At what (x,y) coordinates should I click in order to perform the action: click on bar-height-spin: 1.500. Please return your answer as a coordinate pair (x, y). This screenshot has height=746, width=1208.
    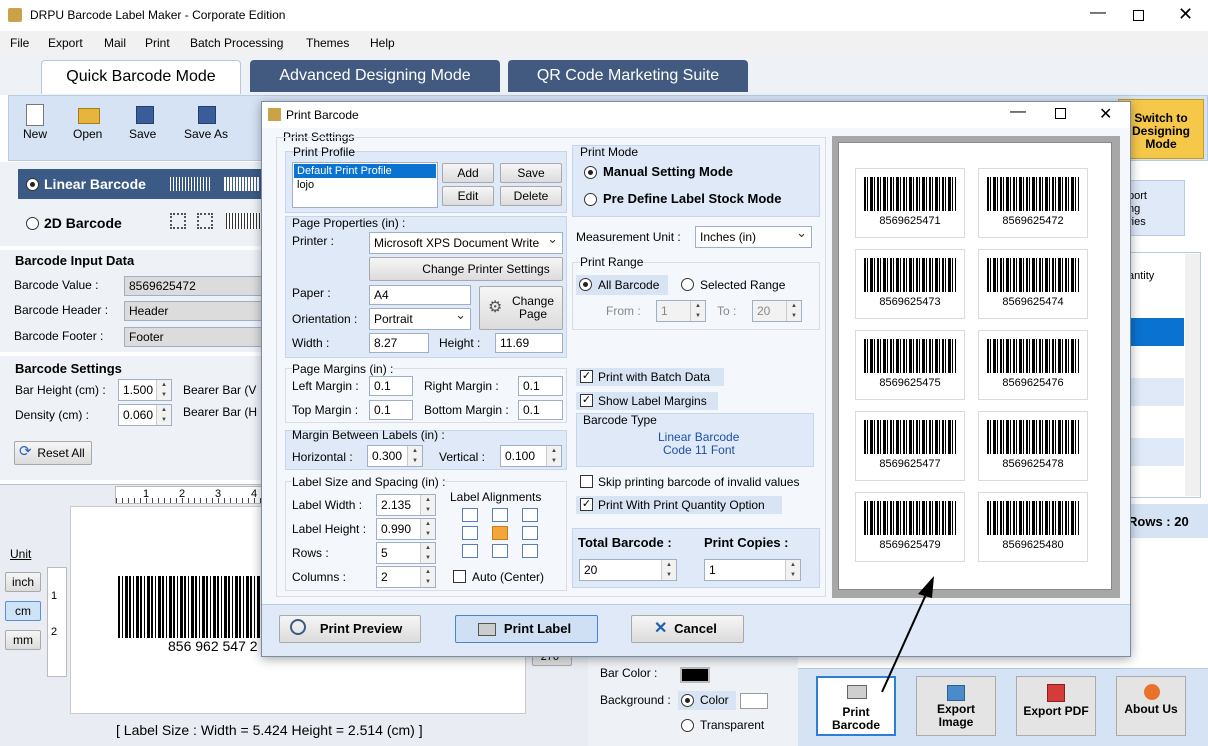
    Looking at the image, I should click on (145, 390).